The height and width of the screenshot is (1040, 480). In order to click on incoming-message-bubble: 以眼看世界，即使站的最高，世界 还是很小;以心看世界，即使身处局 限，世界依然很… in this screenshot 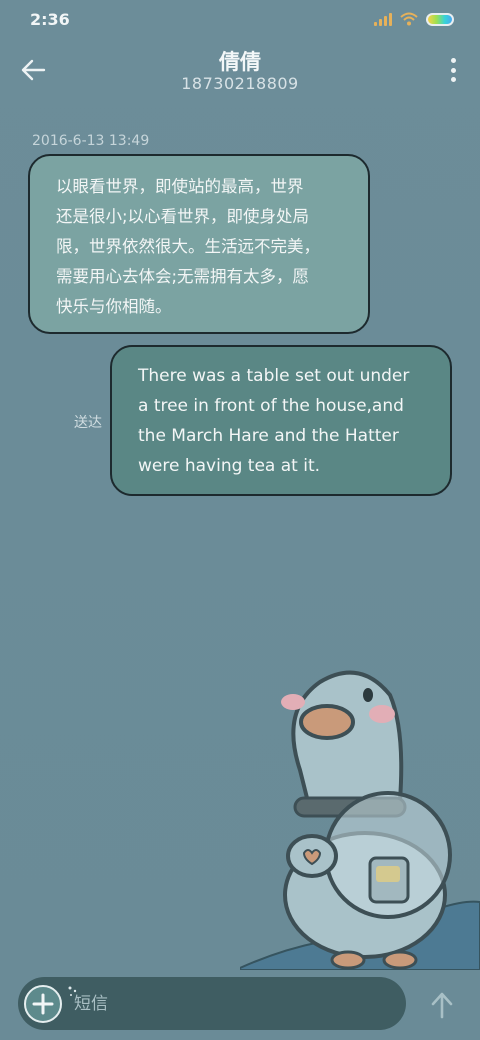, I will do `click(199, 244)`.